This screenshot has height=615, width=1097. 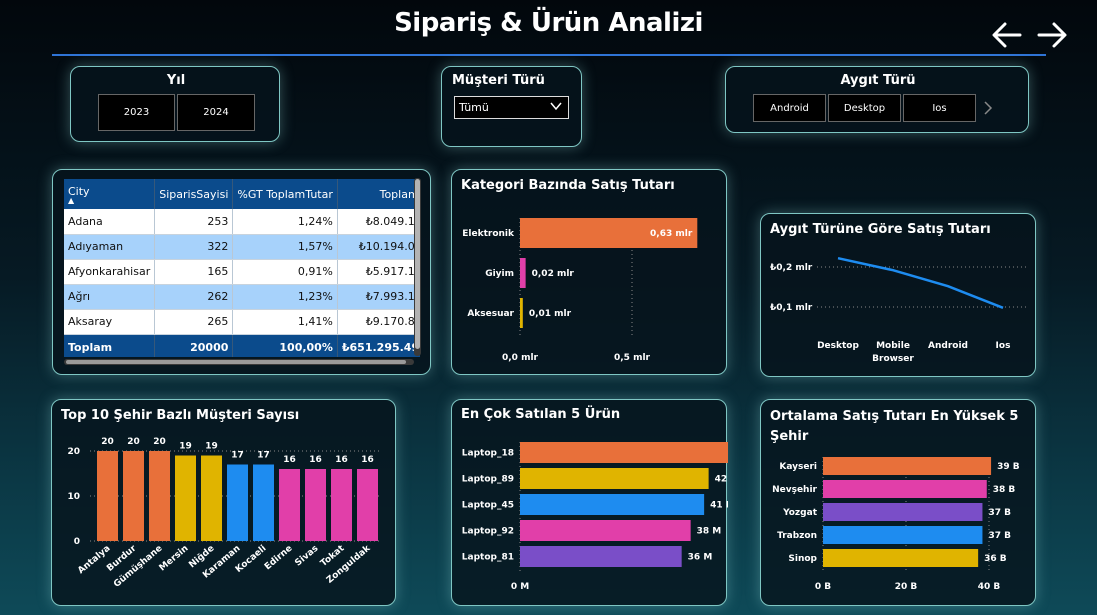 What do you see at coordinates (823, 587) in the screenshot?
I see `tick-label: 0 B` at bounding box center [823, 587].